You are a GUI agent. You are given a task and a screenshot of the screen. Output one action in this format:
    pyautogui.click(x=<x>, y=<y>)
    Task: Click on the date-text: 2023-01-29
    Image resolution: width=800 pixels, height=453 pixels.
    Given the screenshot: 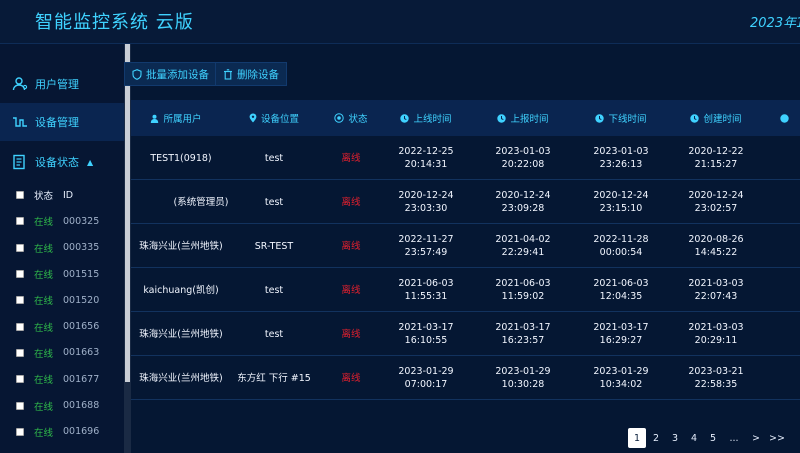 What is the action you would take?
    pyautogui.click(x=621, y=371)
    